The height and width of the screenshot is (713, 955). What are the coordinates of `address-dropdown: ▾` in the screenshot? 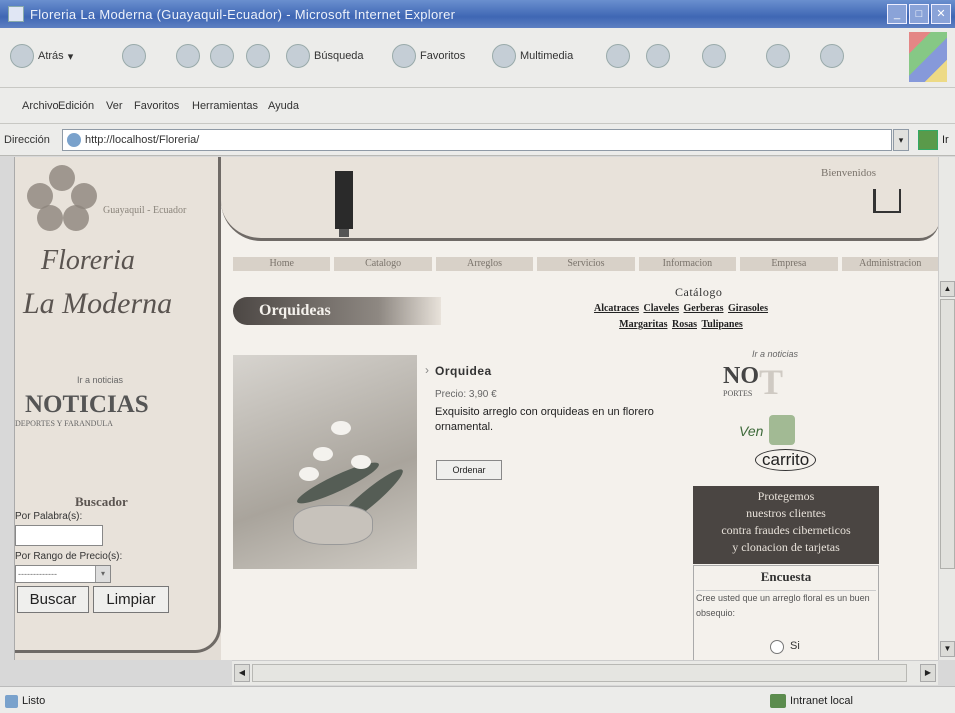 It's located at (901, 140).